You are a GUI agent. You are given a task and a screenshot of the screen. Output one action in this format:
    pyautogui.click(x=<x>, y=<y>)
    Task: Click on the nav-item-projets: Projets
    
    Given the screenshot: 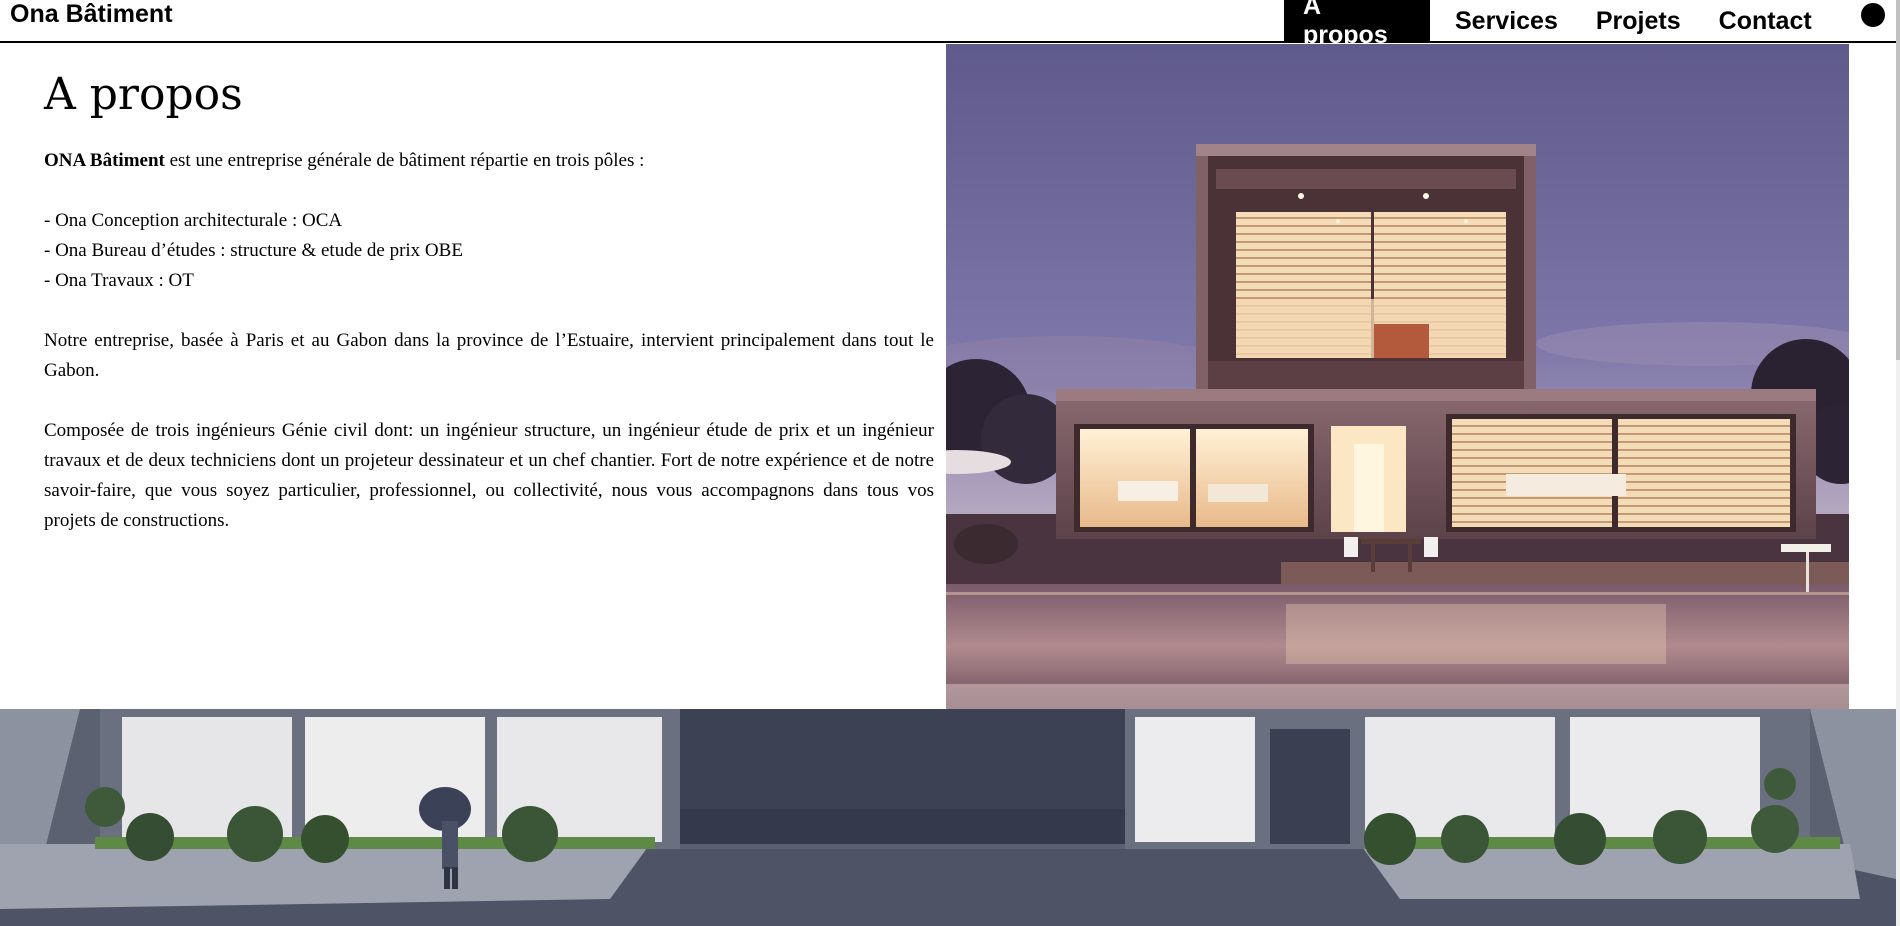 What is the action you would take?
    pyautogui.click(x=1638, y=21)
    